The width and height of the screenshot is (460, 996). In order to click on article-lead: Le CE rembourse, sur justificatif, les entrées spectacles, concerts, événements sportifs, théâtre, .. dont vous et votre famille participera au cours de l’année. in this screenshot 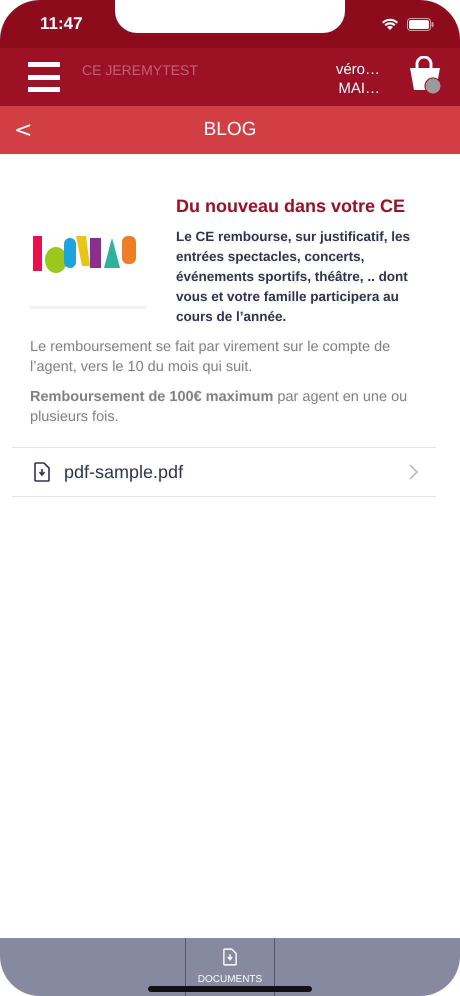, I will do `click(294, 277)`.